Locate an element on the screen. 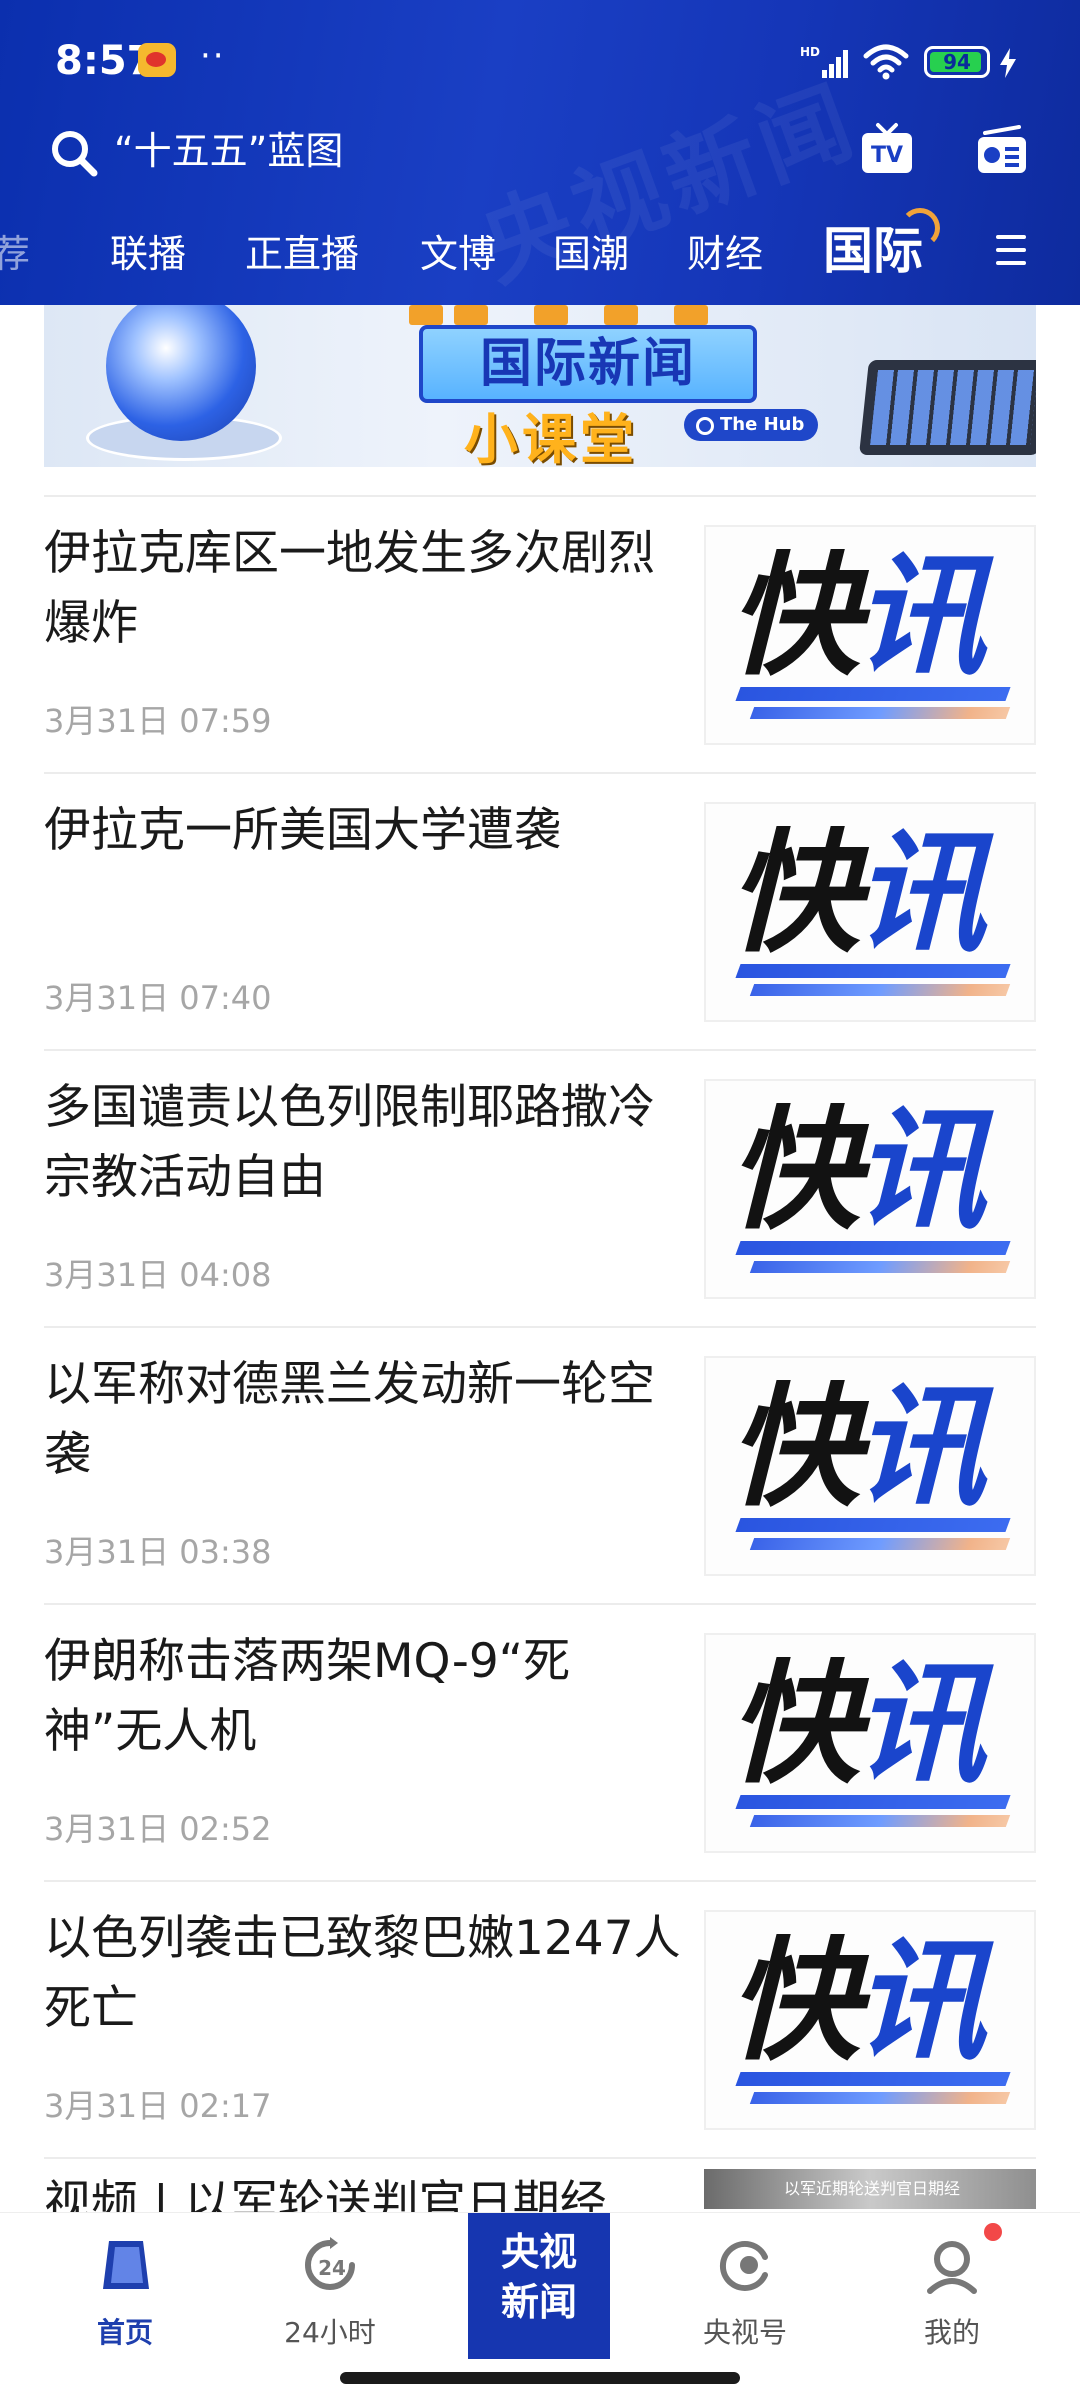  video-thumbnail: 以军近期轮送判官日期经 is located at coordinates (870, 2189).